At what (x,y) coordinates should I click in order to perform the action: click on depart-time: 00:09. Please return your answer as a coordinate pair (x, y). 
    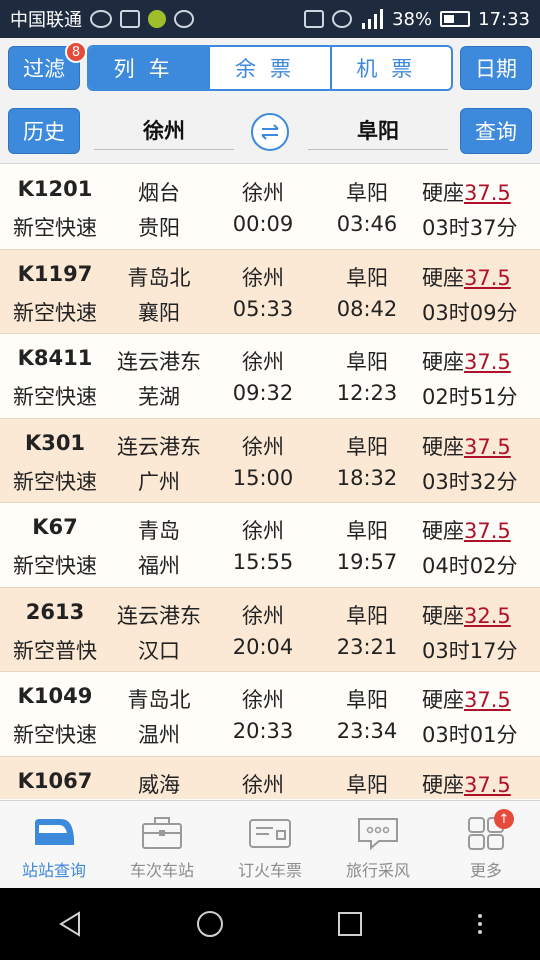
    Looking at the image, I should click on (263, 224).